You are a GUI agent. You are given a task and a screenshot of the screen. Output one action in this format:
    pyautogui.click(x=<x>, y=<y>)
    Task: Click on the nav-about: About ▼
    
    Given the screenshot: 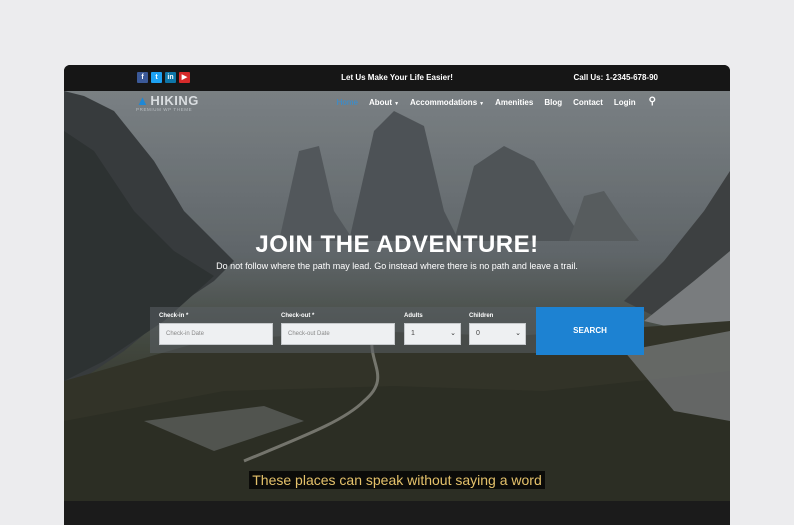 What is the action you would take?
    pyautogui.click(x=384, y=102)
    